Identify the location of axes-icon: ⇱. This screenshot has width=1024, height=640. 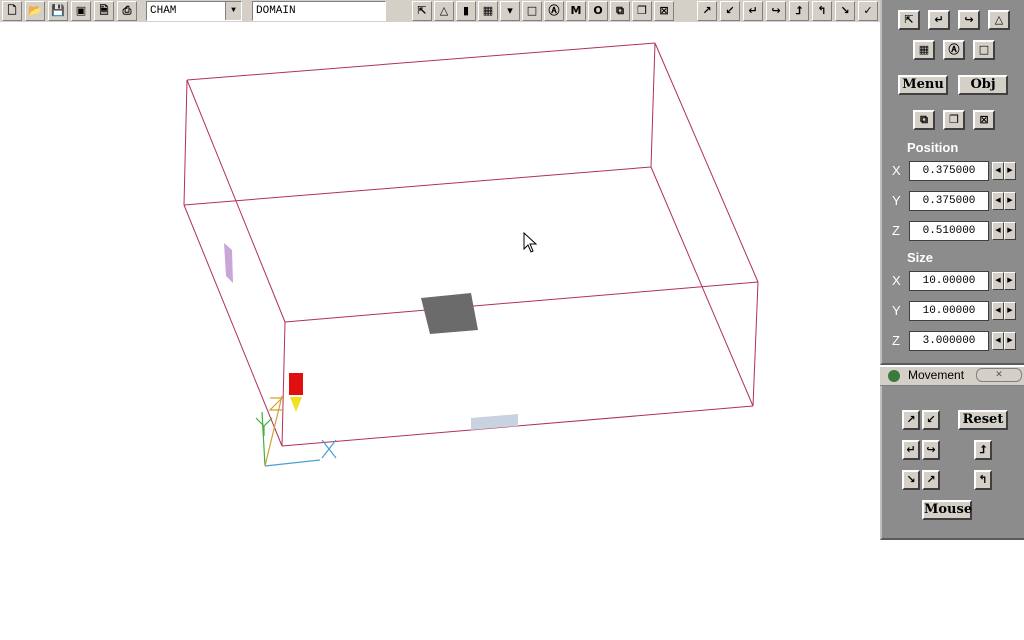
(422, 10).